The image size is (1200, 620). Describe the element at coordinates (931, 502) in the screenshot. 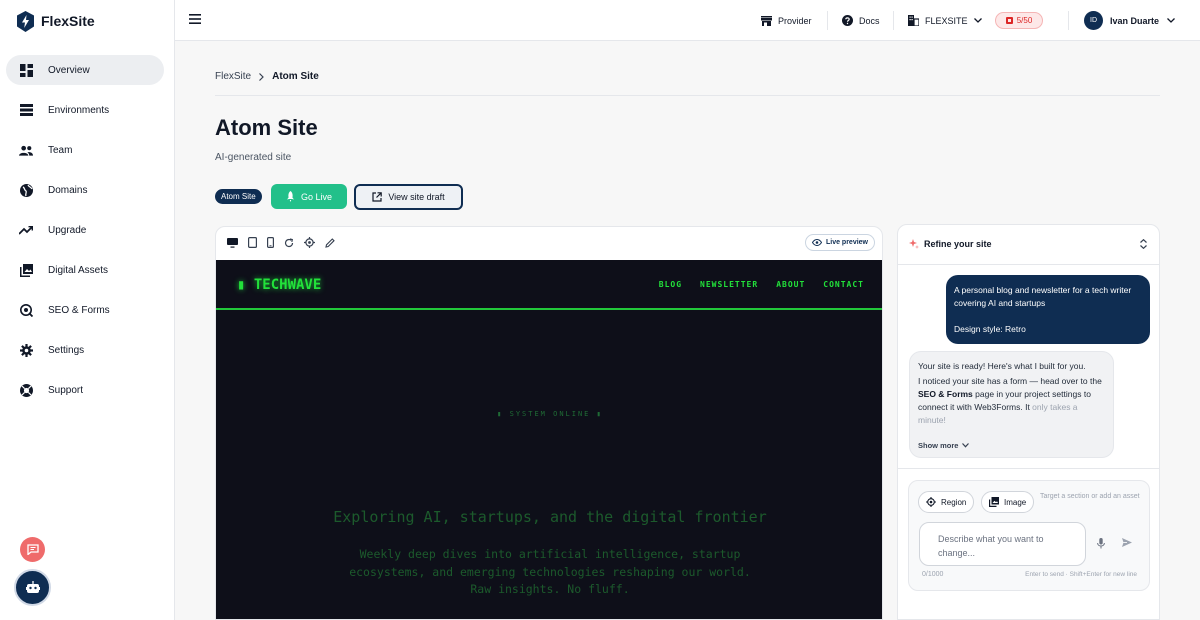

I see `target-icon` at that location.